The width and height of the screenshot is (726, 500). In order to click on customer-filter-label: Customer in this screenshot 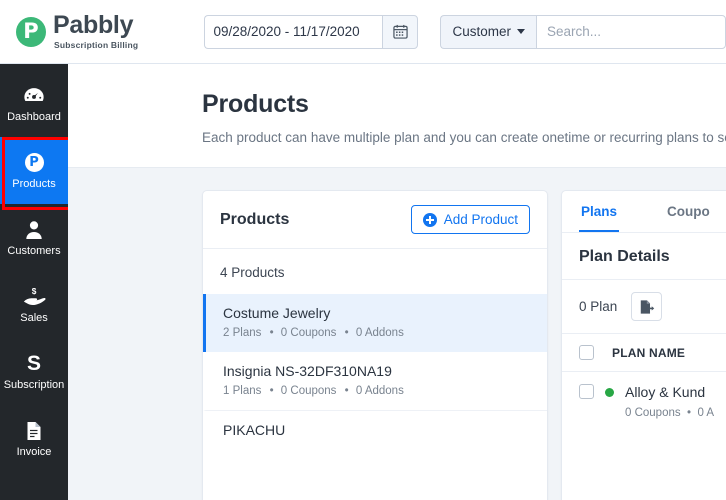, I will do `click(481, 31)`.